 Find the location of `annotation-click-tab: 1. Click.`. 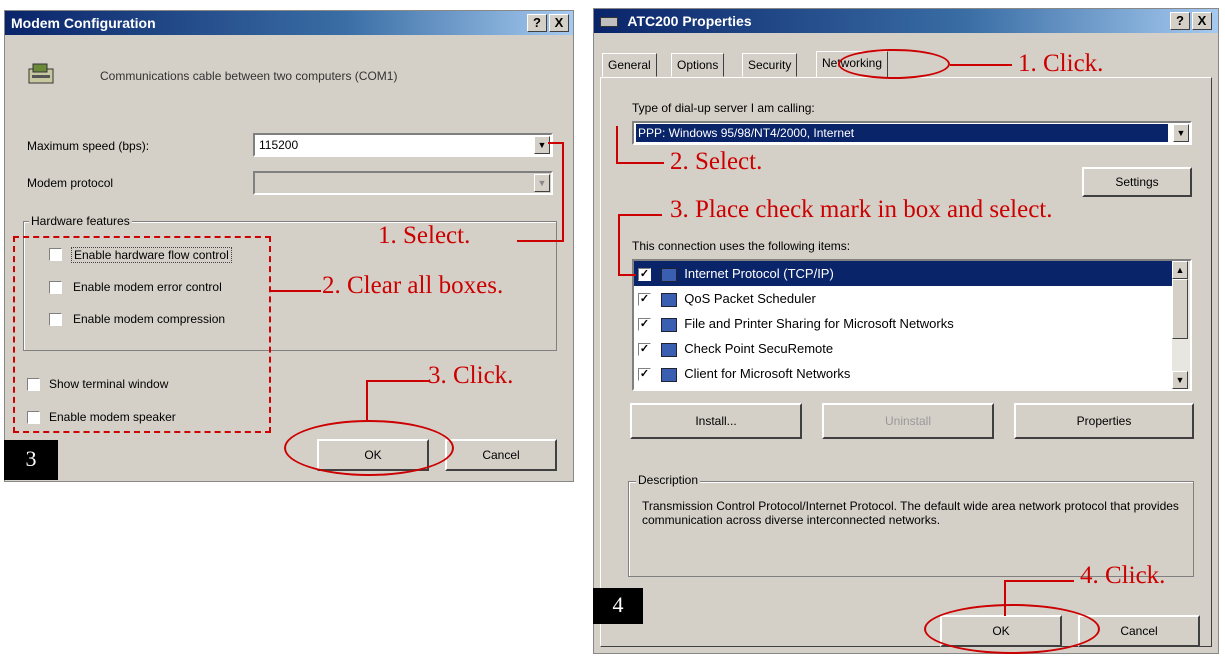

annotation-click-tab: 1. Click. is located at coordinates (1061, 63).